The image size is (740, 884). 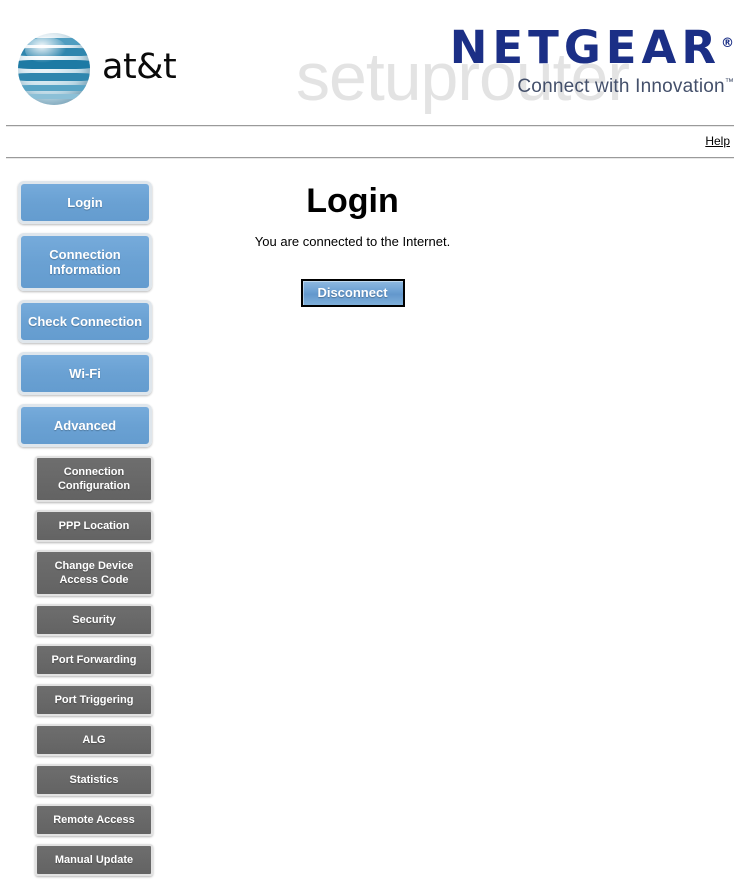 What do you see at coordinates (352, 201) in the screenshot?
I see `page-title: Login` at bounding box center [352, 201].